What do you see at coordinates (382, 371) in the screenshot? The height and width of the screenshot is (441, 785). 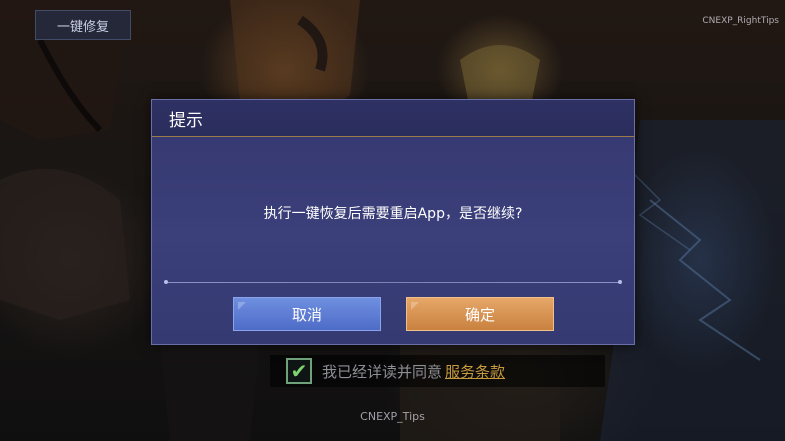 I see `agreement-text: 我已经详读并同意` at bounding box center [382, 371].